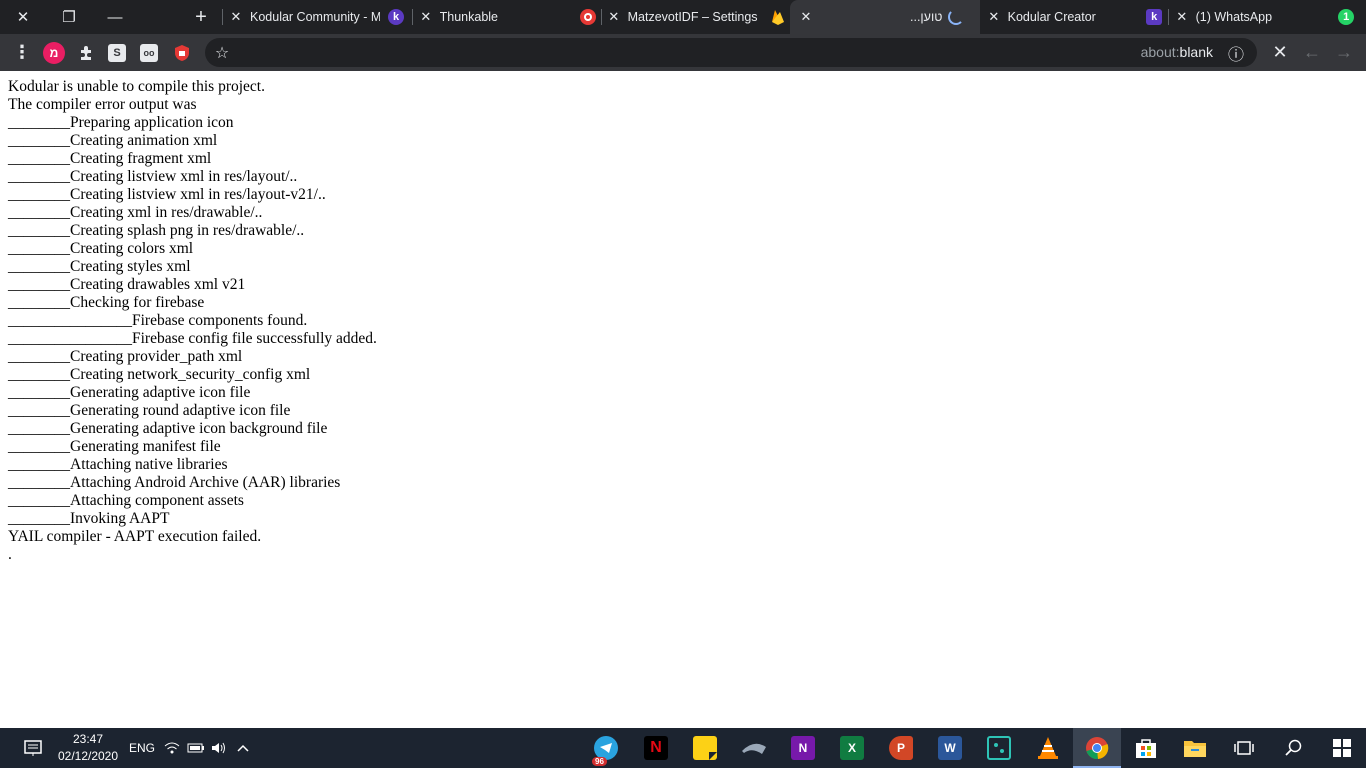 The height and width of the screenshot is (768, 1366). Describe the element at coordinates (243, 748) in the screenshot. I see `show-hidden-icons-chevron-up-icon` at that location.